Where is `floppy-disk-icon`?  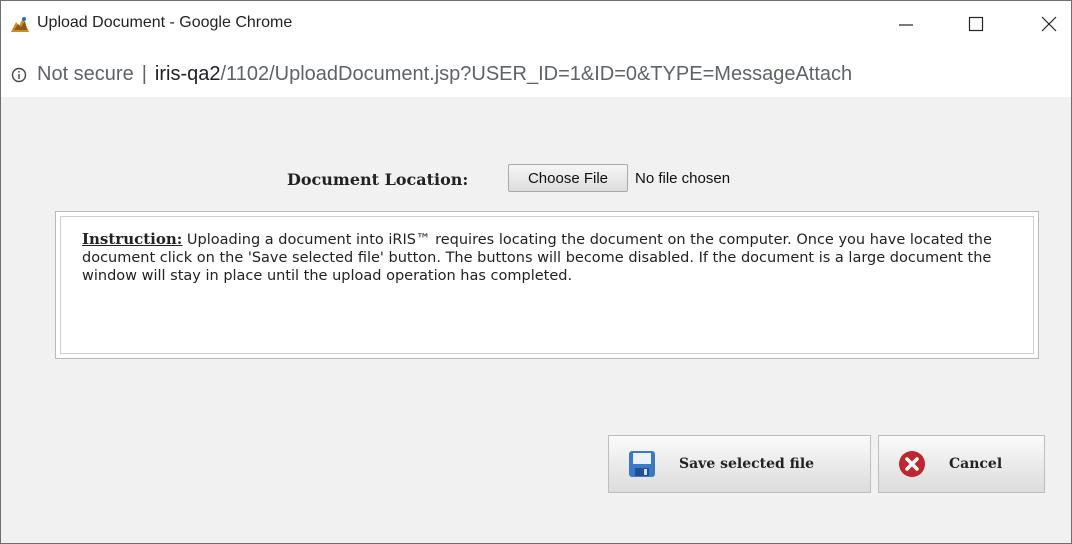
floppy-disk-icon is located at coordinates (642, 464).